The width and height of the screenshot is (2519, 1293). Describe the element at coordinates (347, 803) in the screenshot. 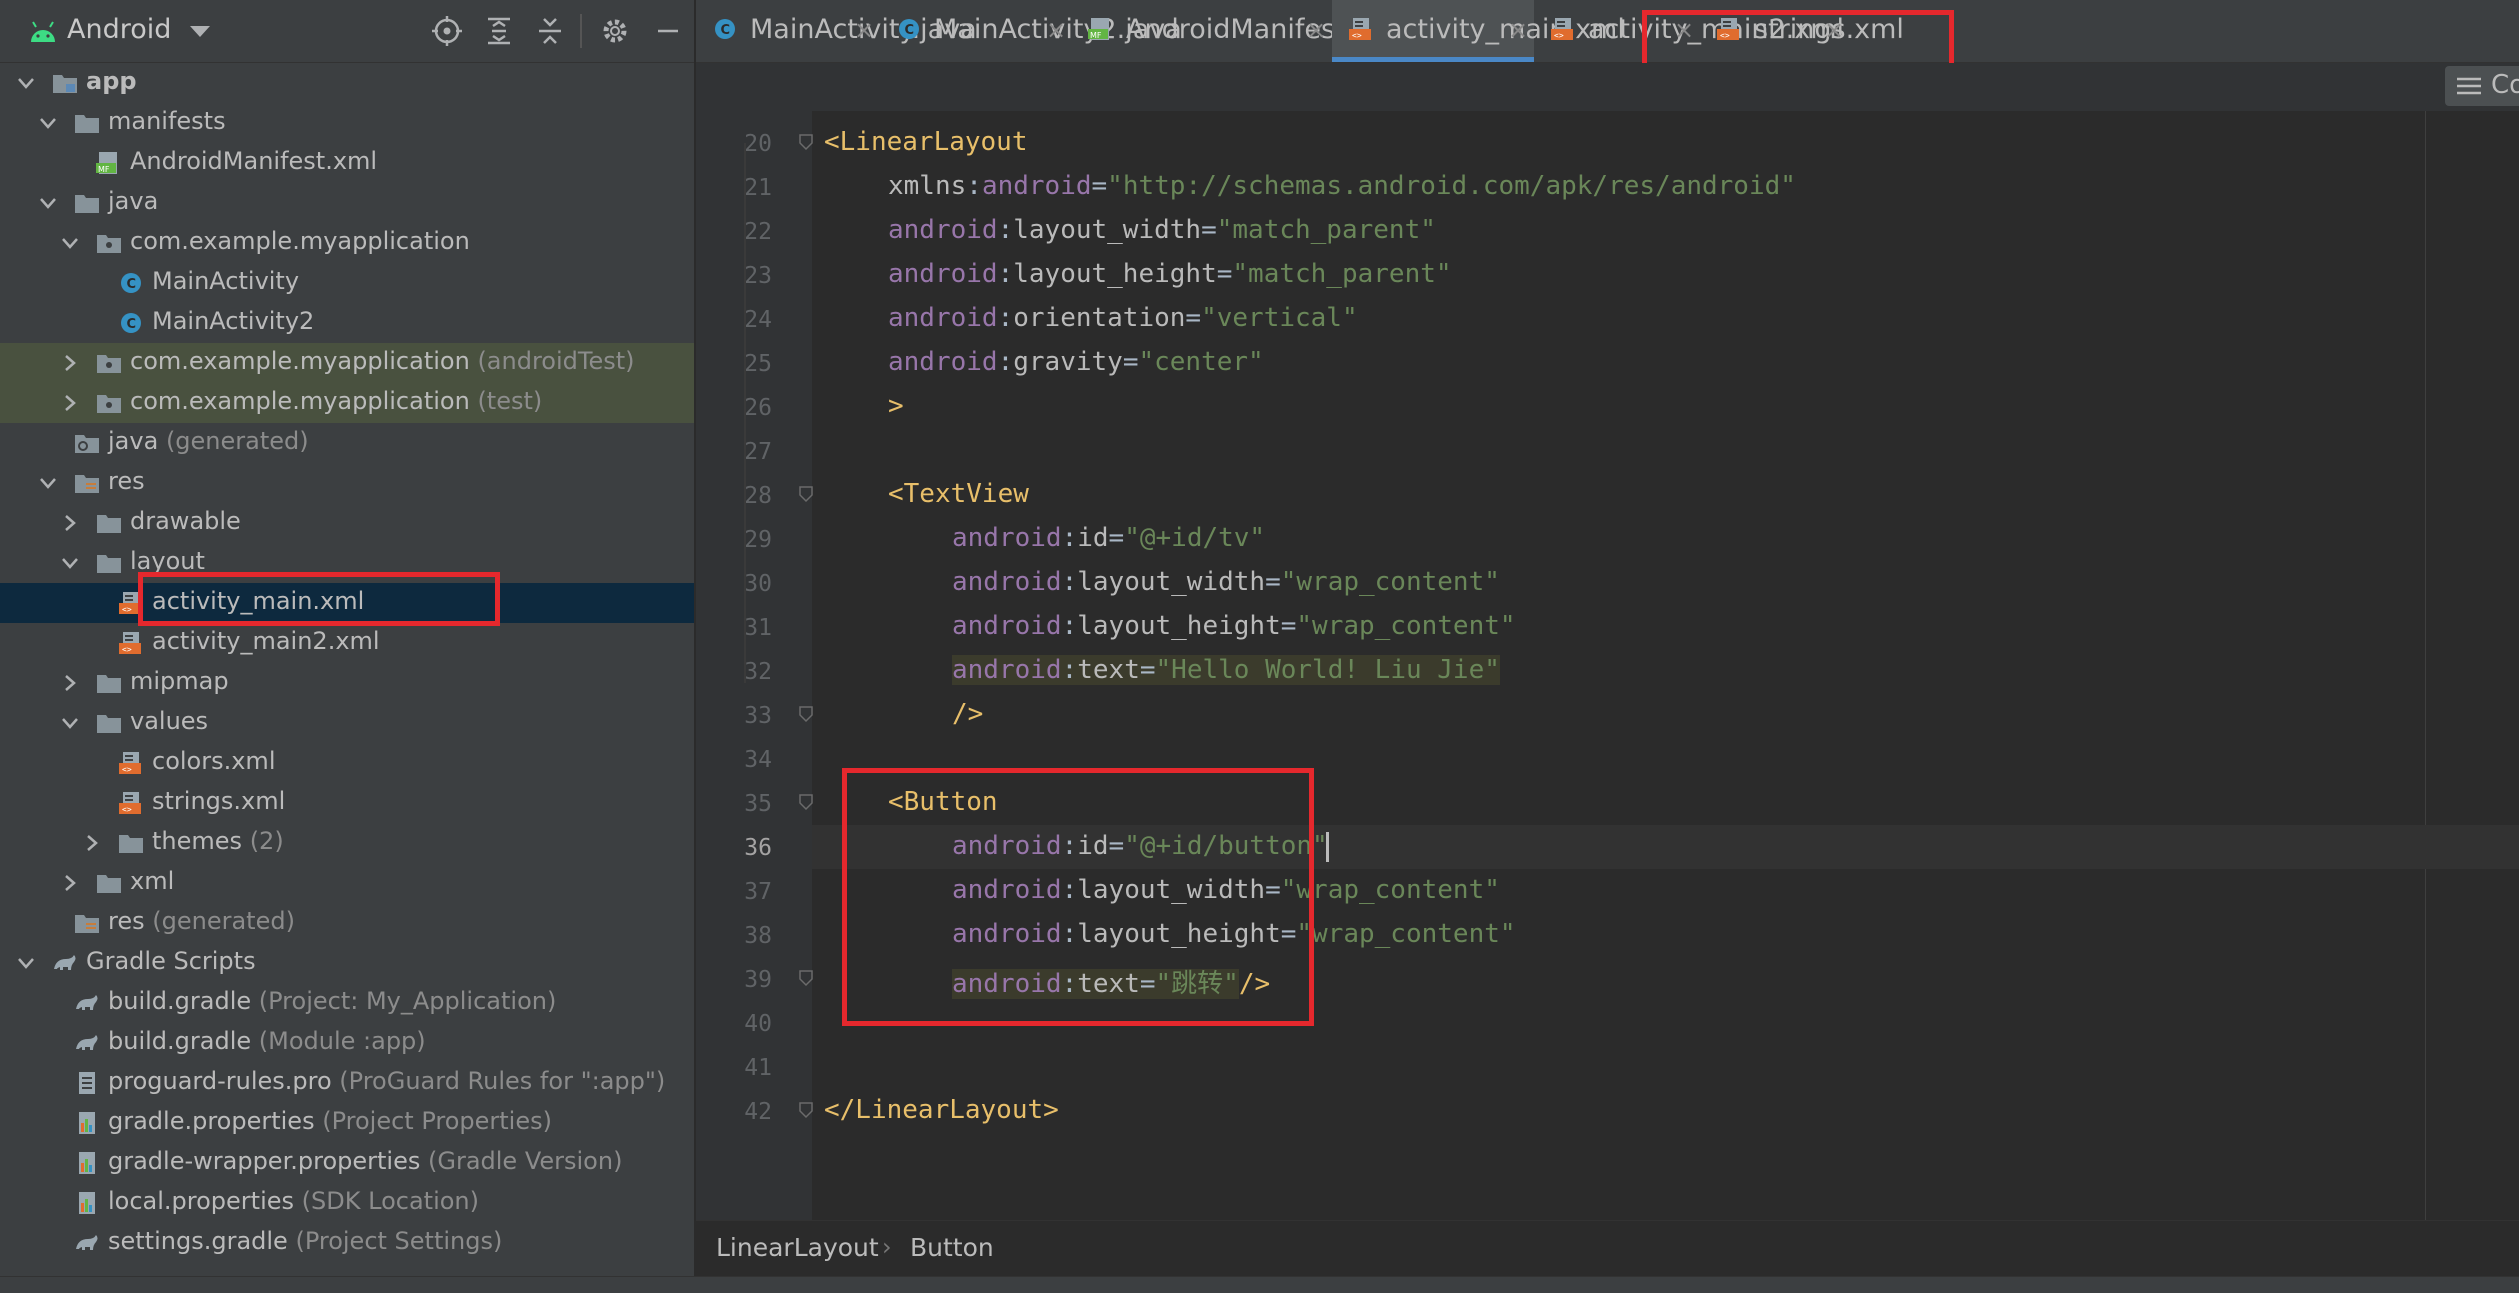

I see `tree-item: <> strings.xml` at that location.